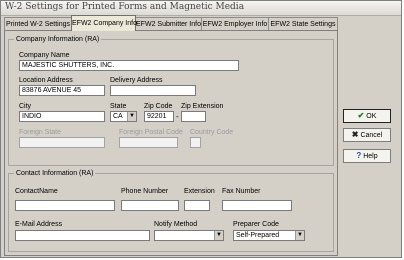 The height and width of the screenshot is (260, 404). Describe the element at coordinates (136, 80) in the screenshot. I see `delivery-address-label: Delivery Address` at that location.